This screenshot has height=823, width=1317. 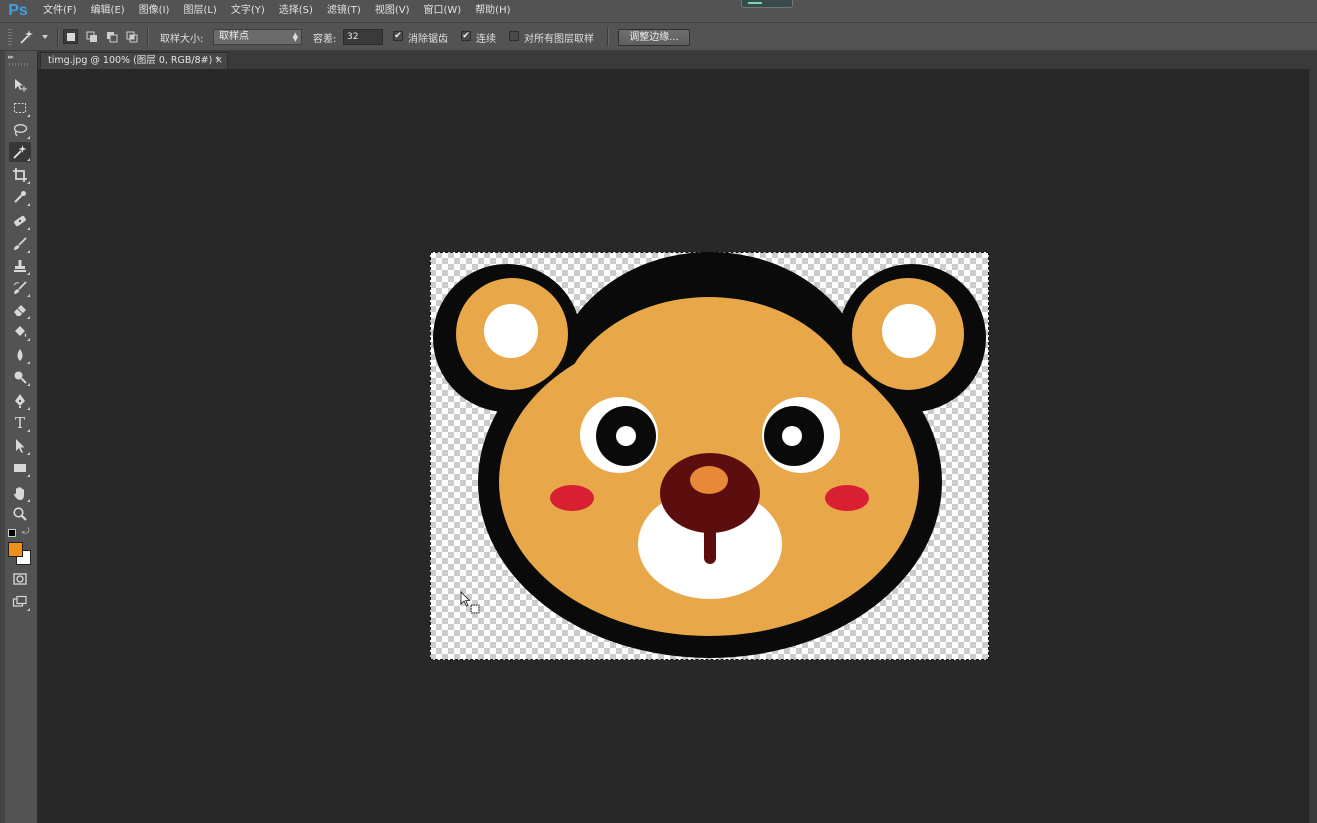 I want to click on eyedropper-tool, so click(x=20, y=197).